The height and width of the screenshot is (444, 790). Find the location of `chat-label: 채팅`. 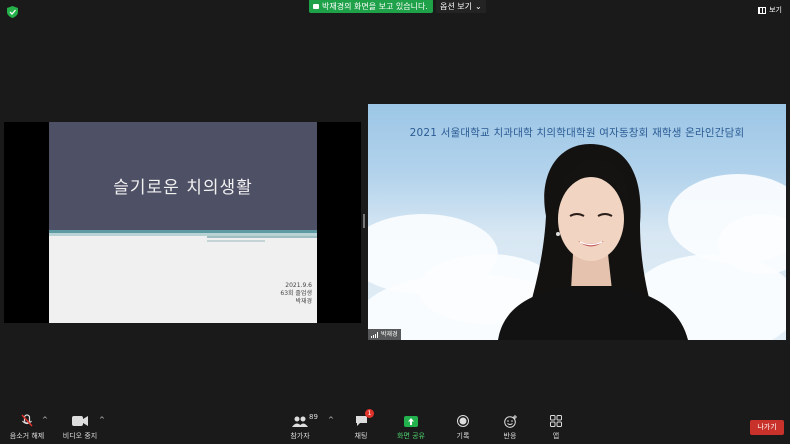

chat-label: 채팅 is located at coordinates (361, 436).